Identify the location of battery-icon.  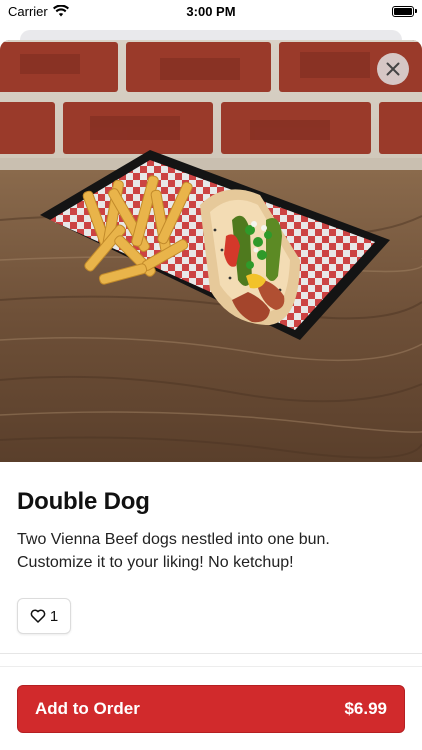
(404, 11).